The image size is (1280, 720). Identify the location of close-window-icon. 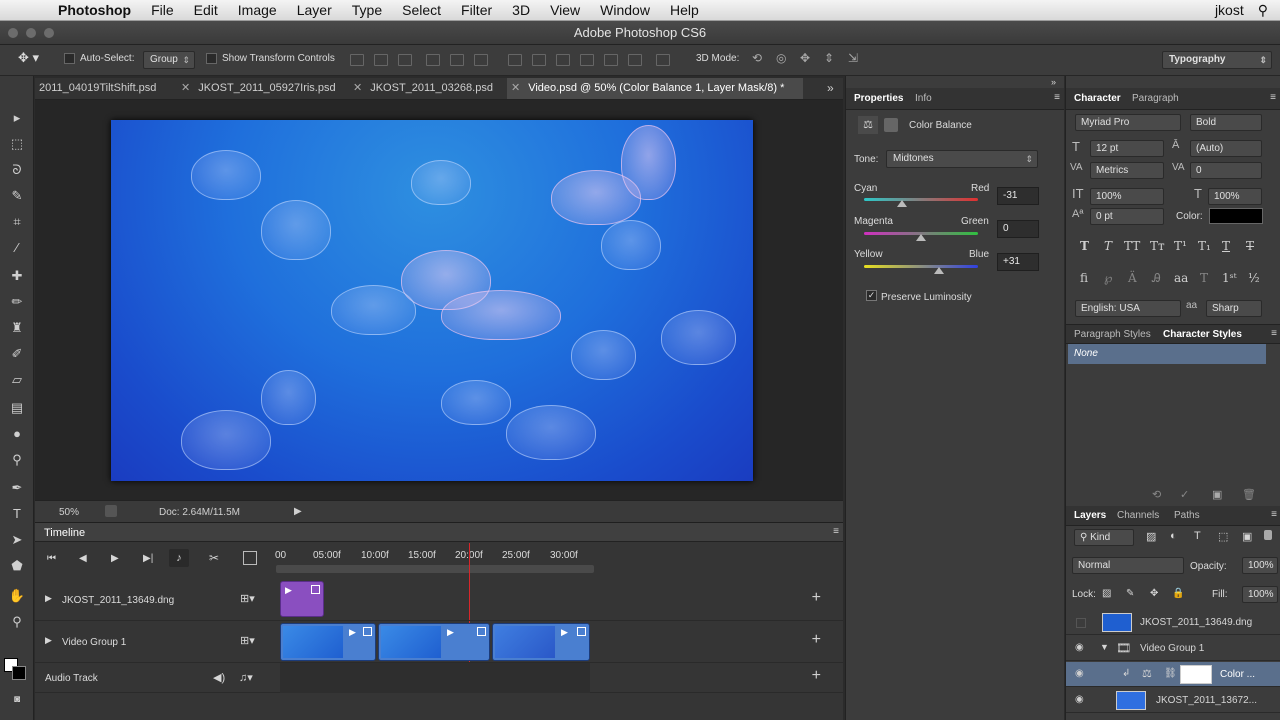
(13, 33).